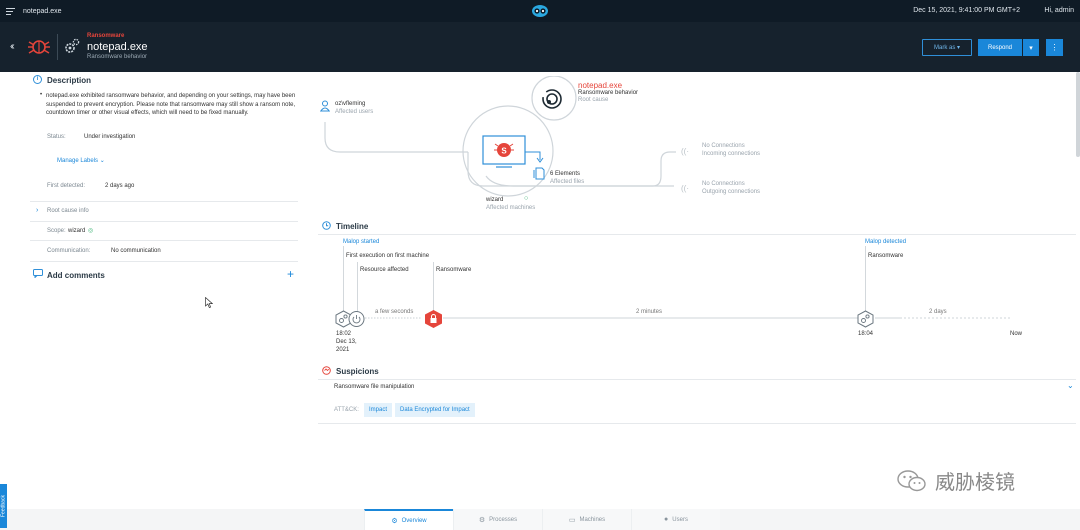 The width and height of the screenshot is (1080, 530). Describe the element at coordinates (39, 47) in the screenshot. I see `bug-icon` at that location.